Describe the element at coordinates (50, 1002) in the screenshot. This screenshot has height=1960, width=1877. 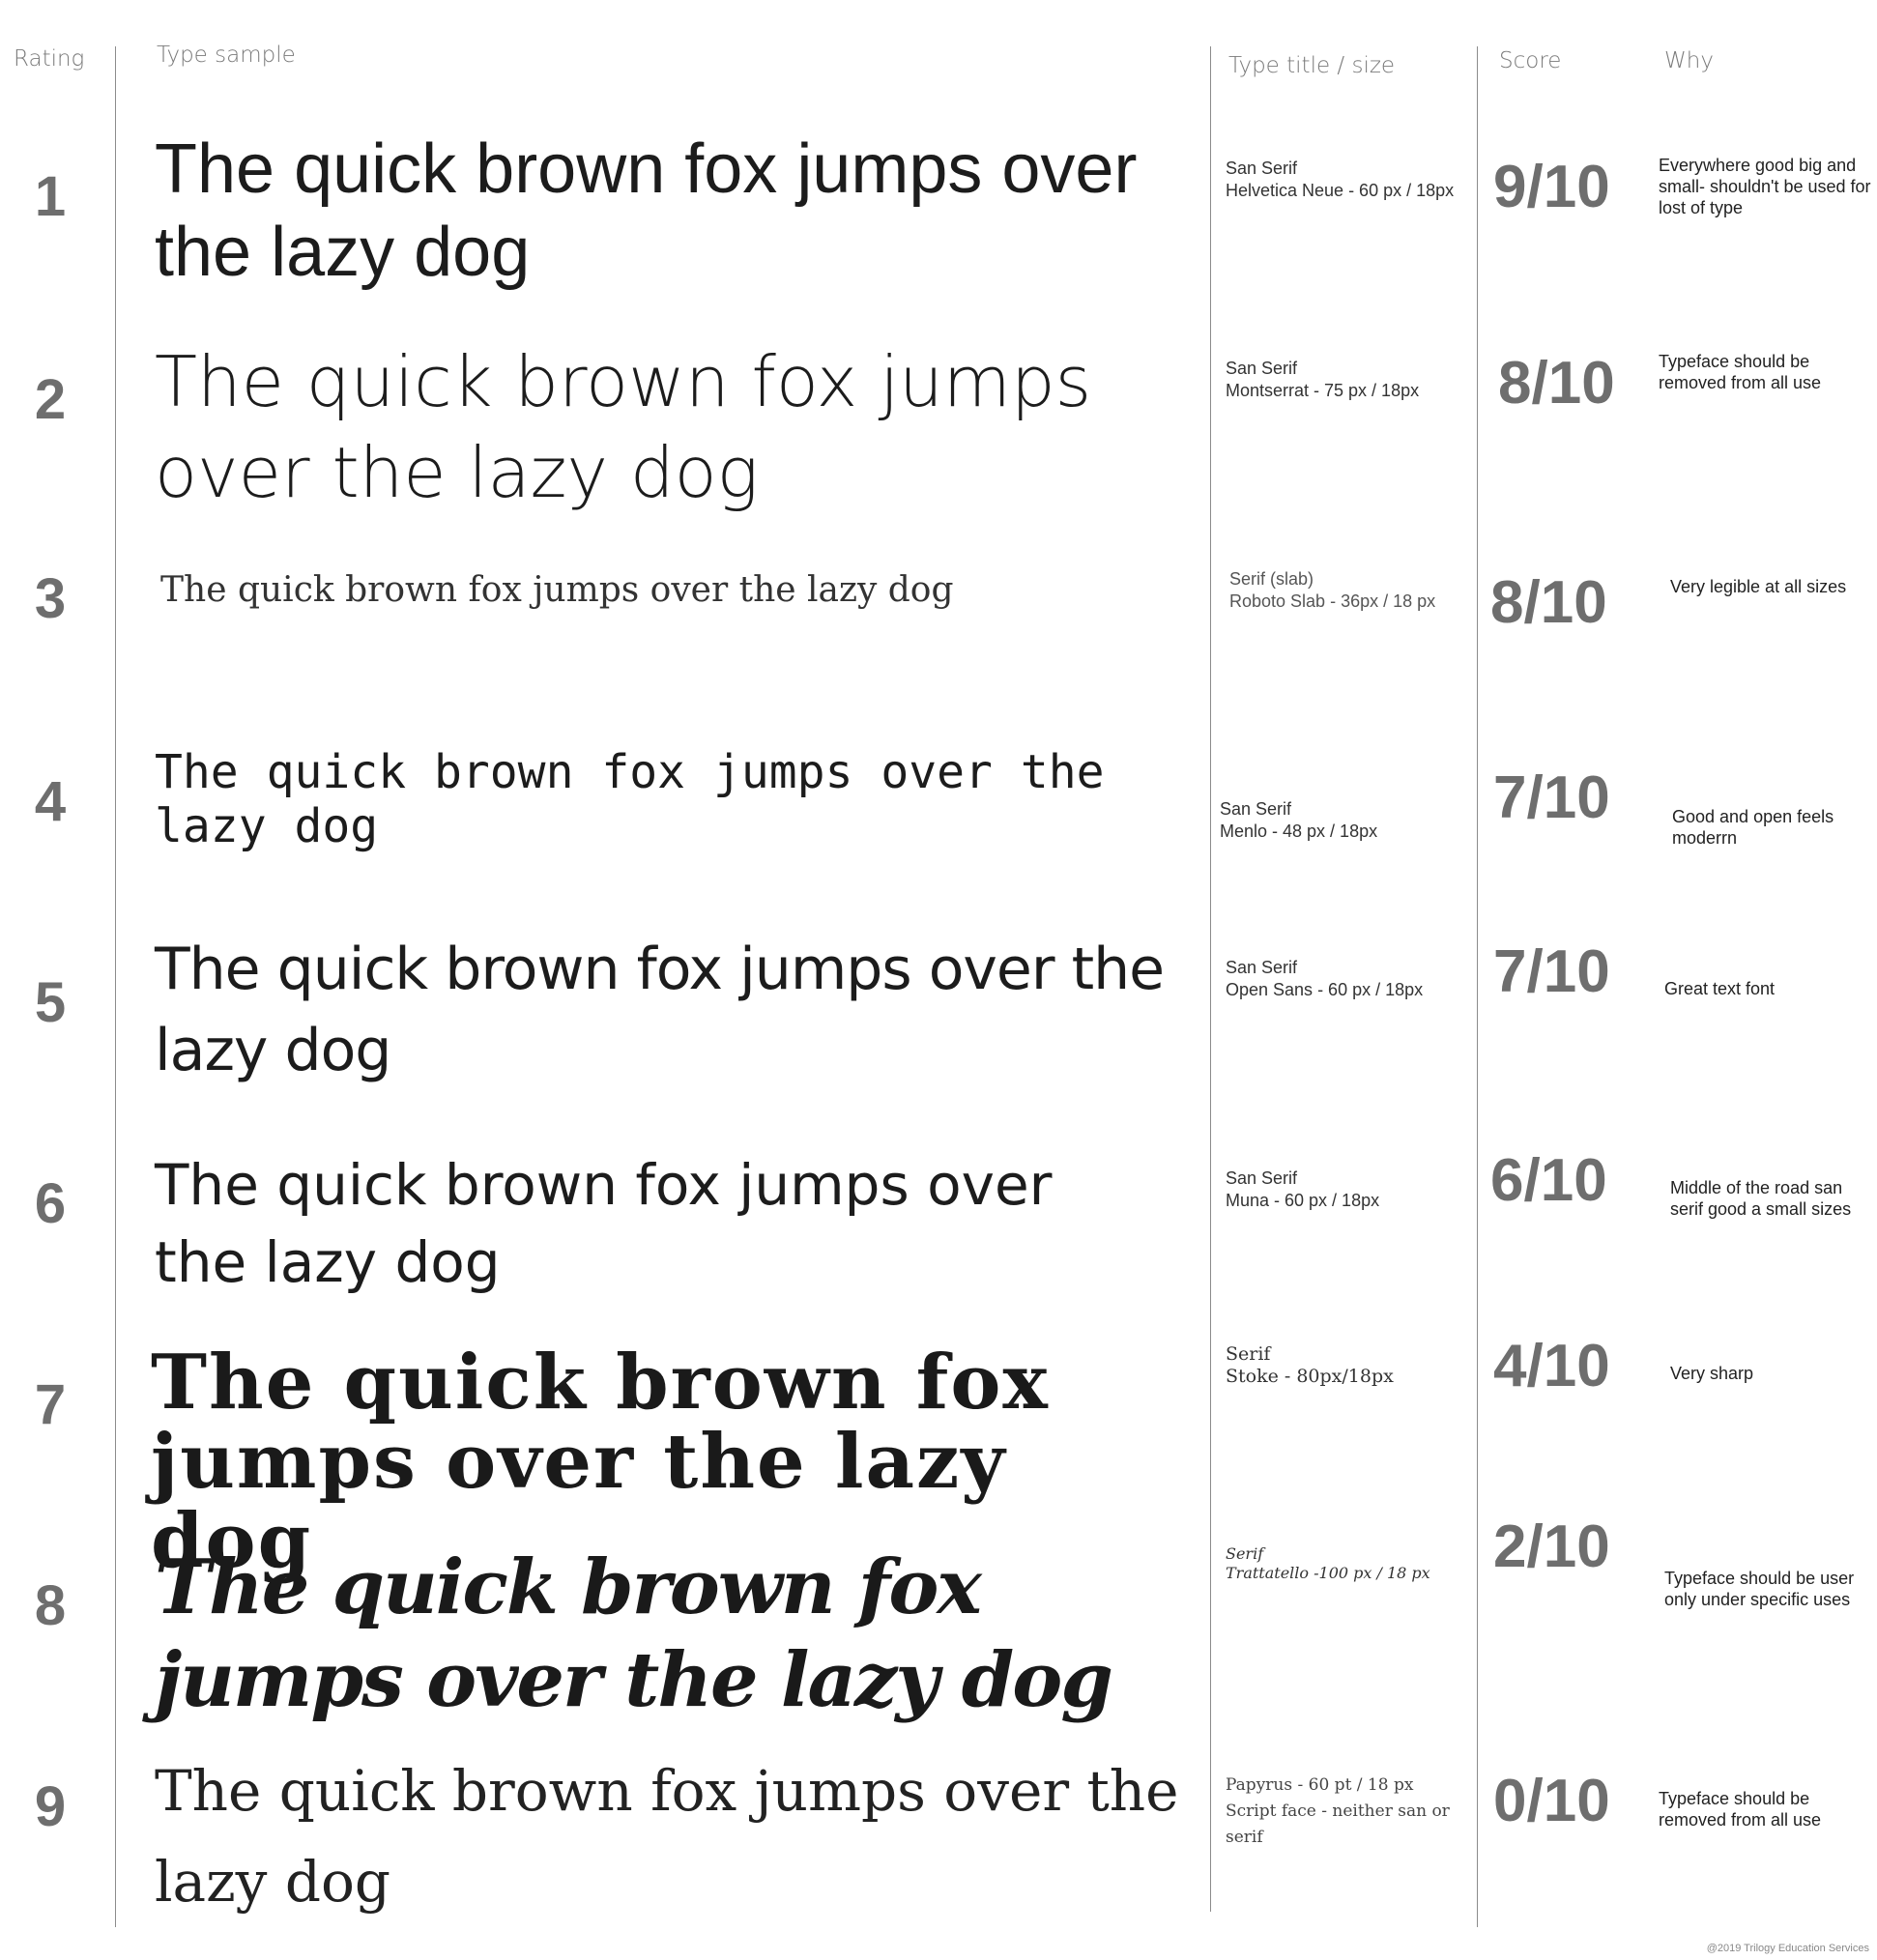
I see `rating-number: 5` at that location.